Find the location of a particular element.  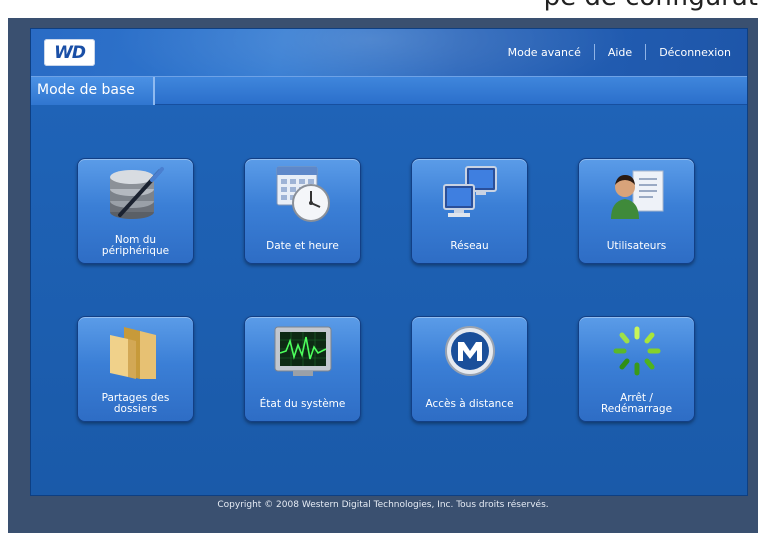

network-computers-icon is located at coordinates (470, 191).